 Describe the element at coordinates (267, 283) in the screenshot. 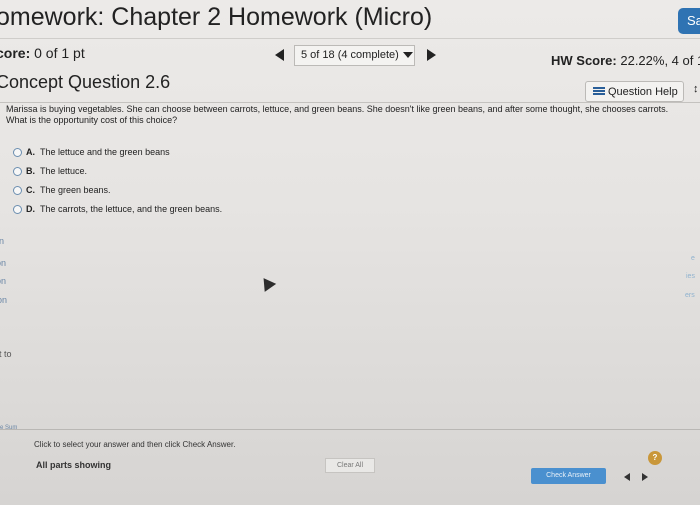

I see `mouse-cursor-icon` at that location.